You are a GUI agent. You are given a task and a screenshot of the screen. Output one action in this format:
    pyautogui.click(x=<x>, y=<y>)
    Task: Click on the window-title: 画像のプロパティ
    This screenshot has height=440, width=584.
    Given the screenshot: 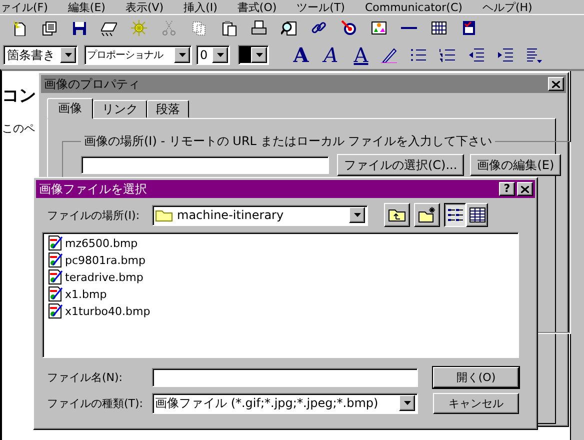 What is the action you would take?
    pyautogui.click(x=92, y=84)
    